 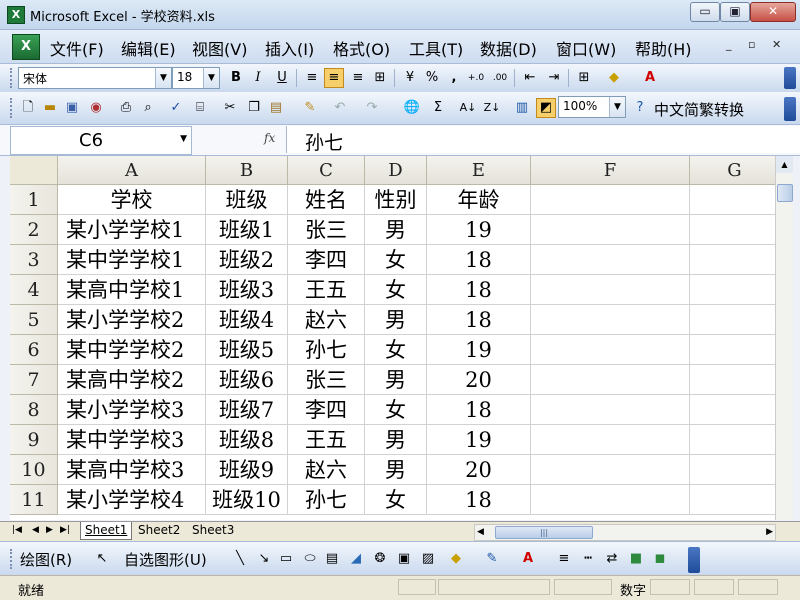 What do you see at coordinates (784, 338) in the screenshot?
I see `vertical-scrollbar: ▲` at bounding box center [784, 338].